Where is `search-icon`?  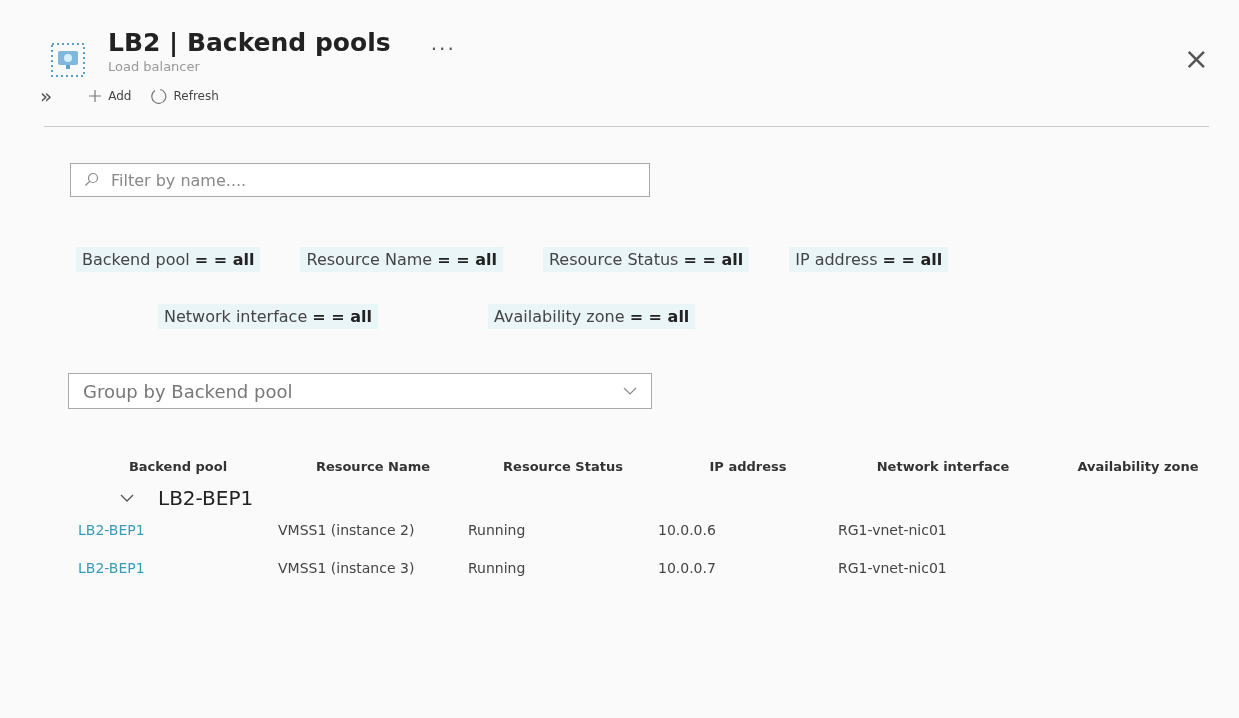 search-icon is located at coordinates (92, 180).